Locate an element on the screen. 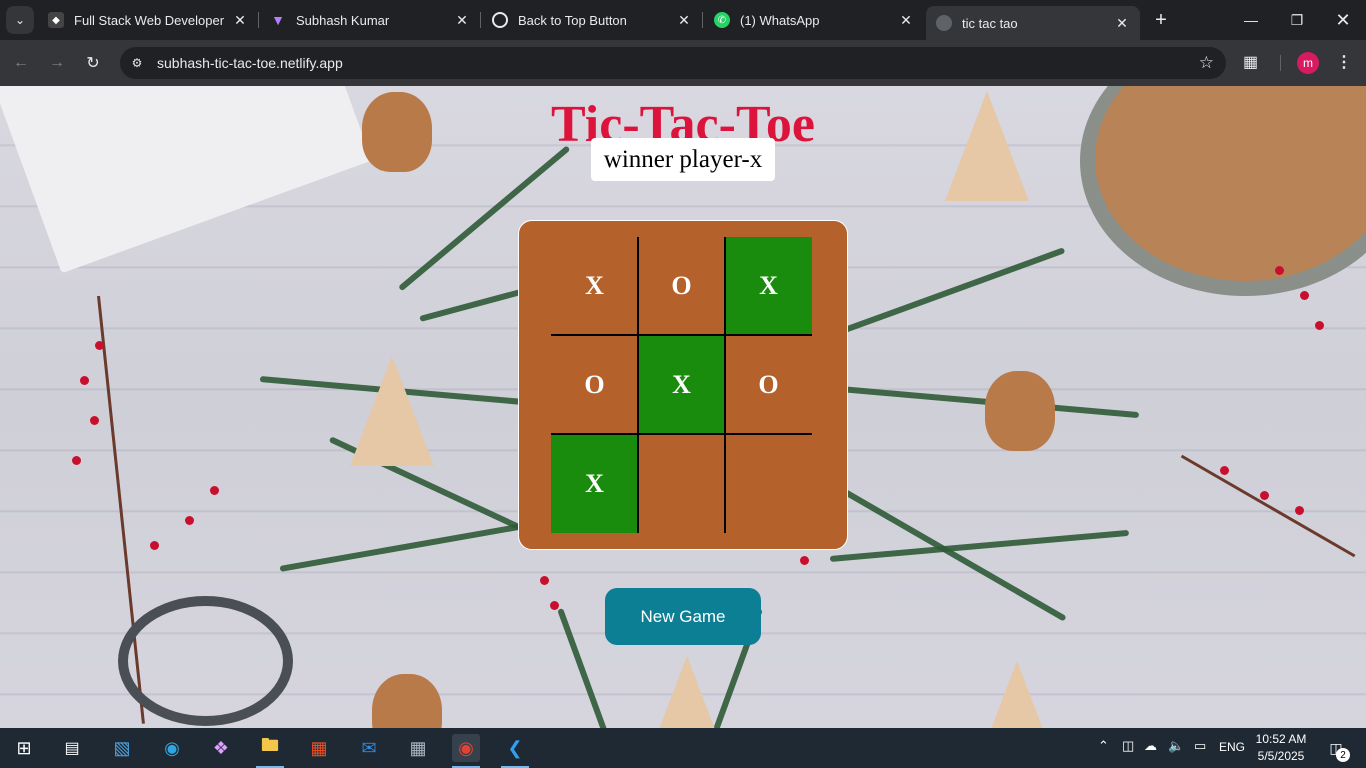 The height and width of the screenshot is (768, 1366). tab-title: Full Stack Web Developer is located at coordinates (149, 20).